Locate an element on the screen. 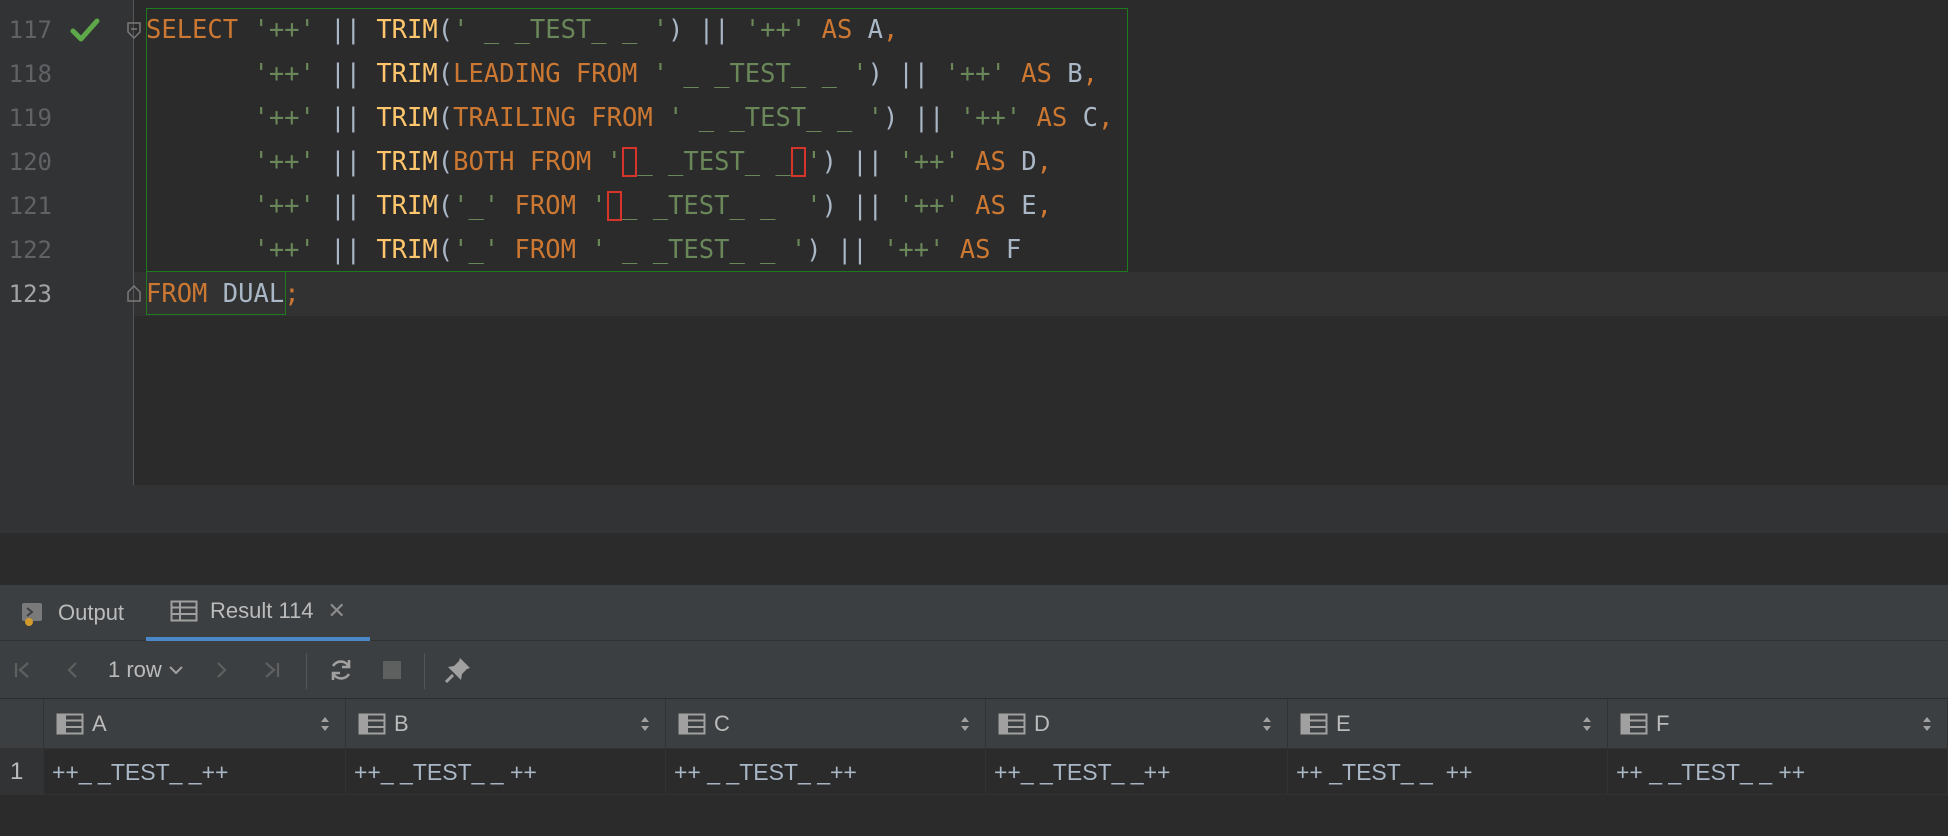 Image resolution: width=1948 pixels, height=836 pixels. grid-empty-area is located at coordinates (974, 815).